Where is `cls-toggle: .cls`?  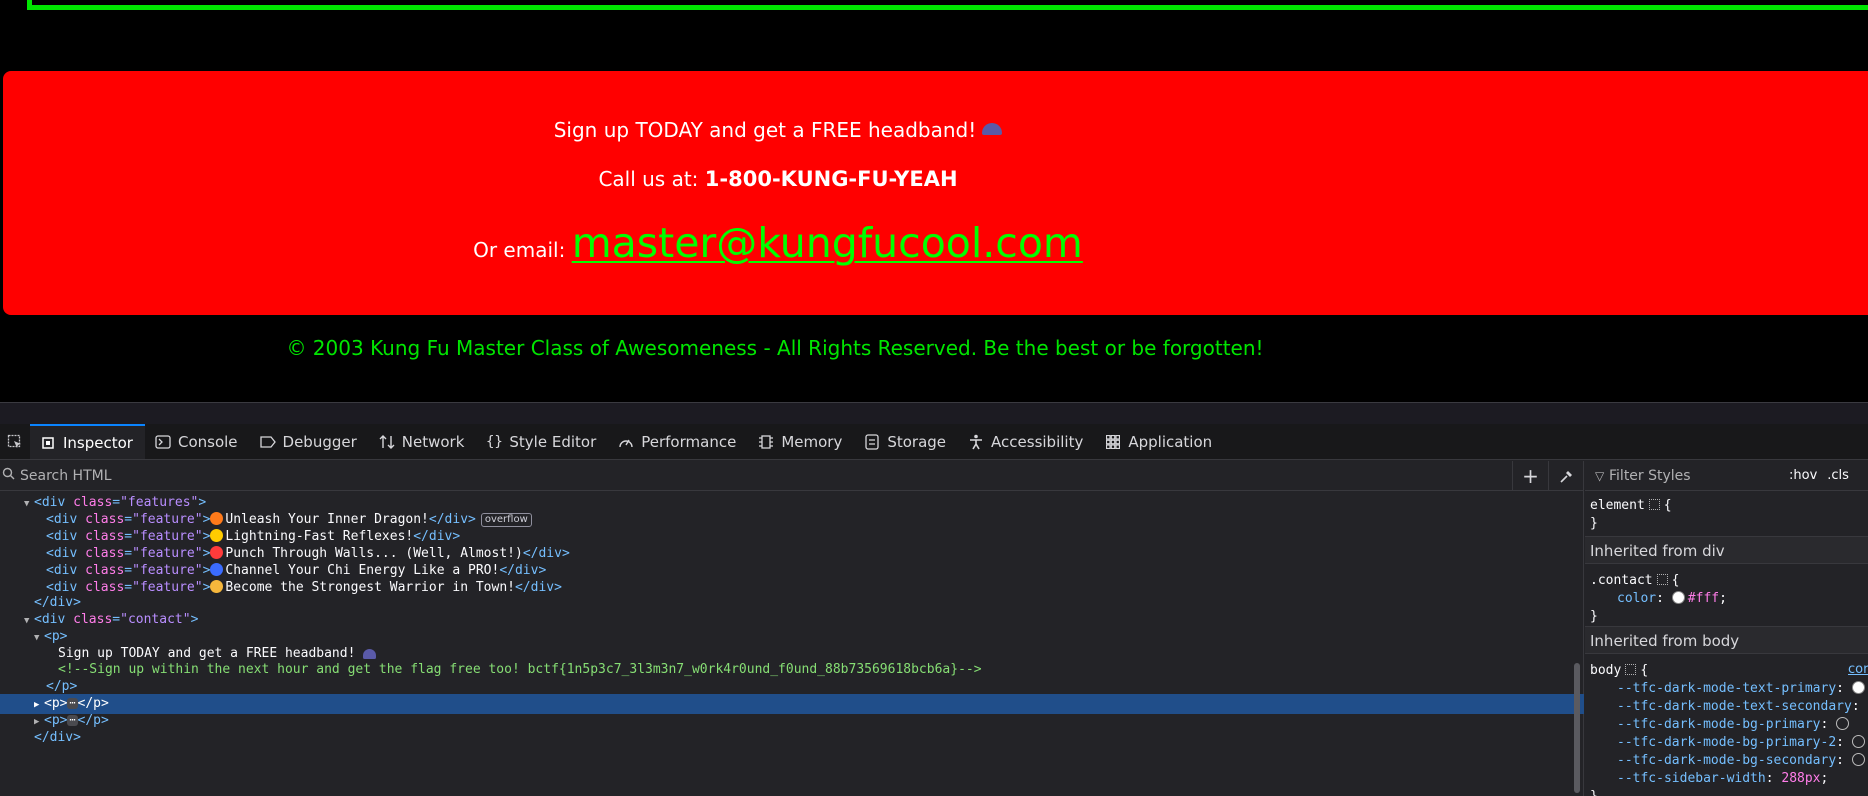 cls-toggle: .cls is located at coordinates (1838, 475).